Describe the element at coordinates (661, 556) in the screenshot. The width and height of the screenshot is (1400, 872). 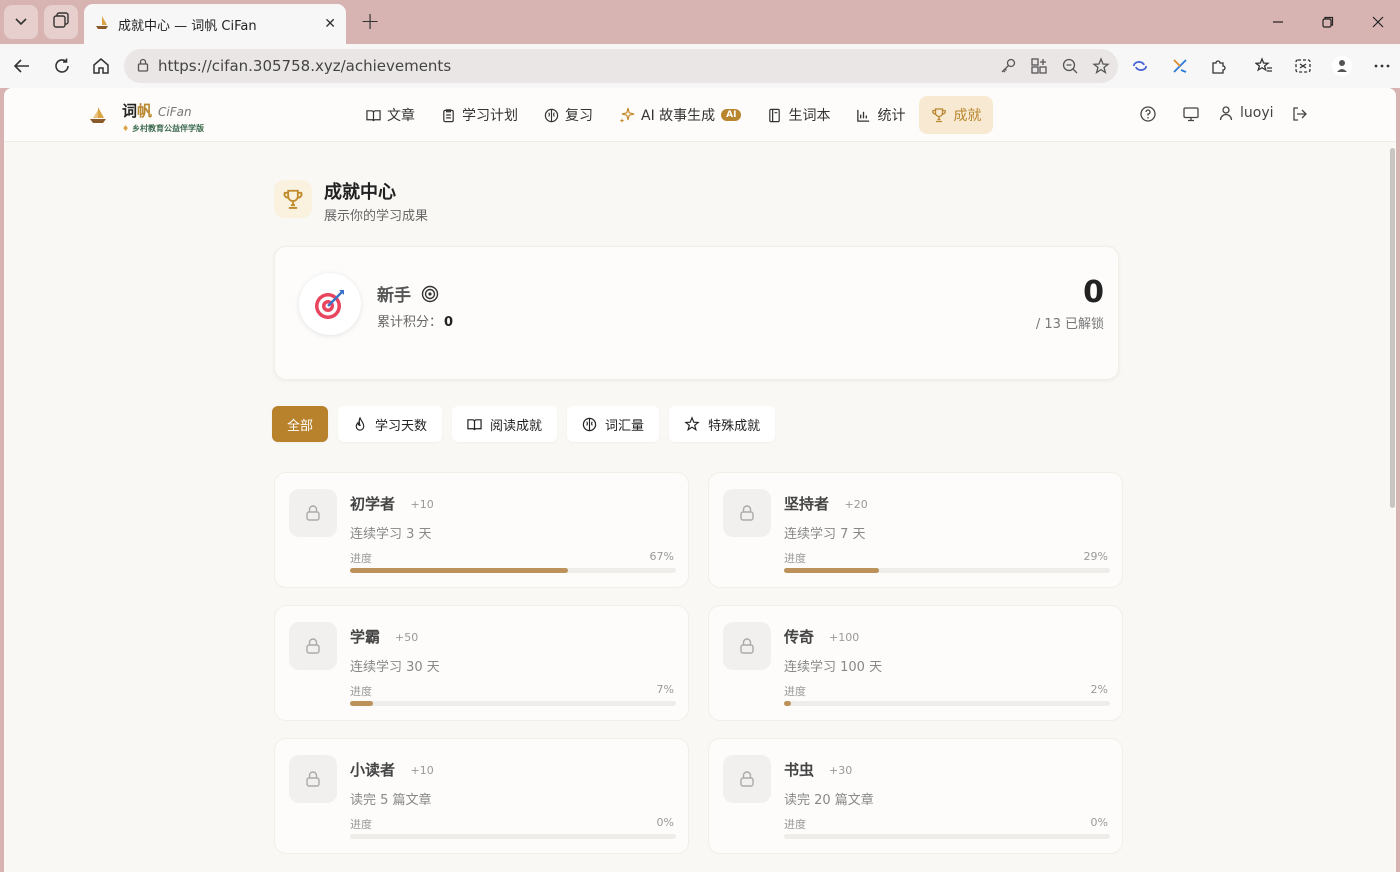
I see `progress-percent: 67%` at that location.